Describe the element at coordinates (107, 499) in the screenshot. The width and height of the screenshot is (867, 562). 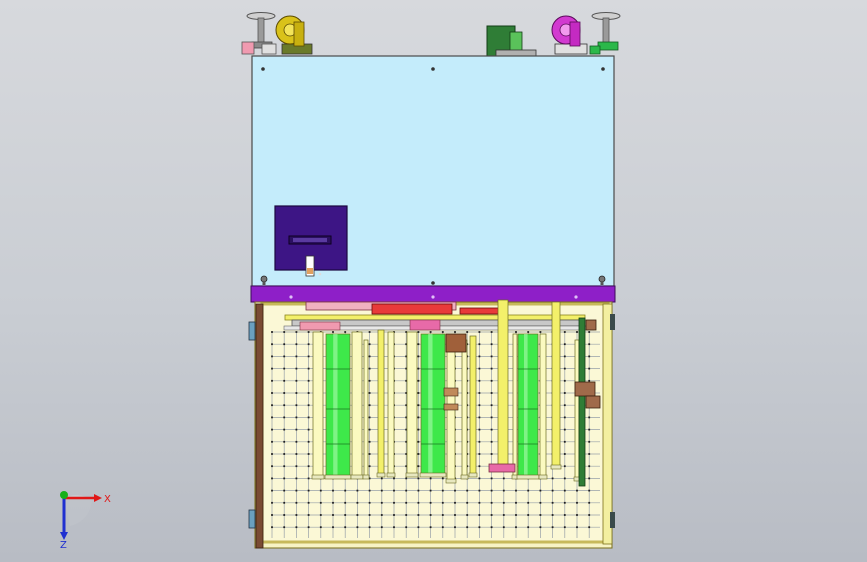
I see `axis-x-label: X` at that location.